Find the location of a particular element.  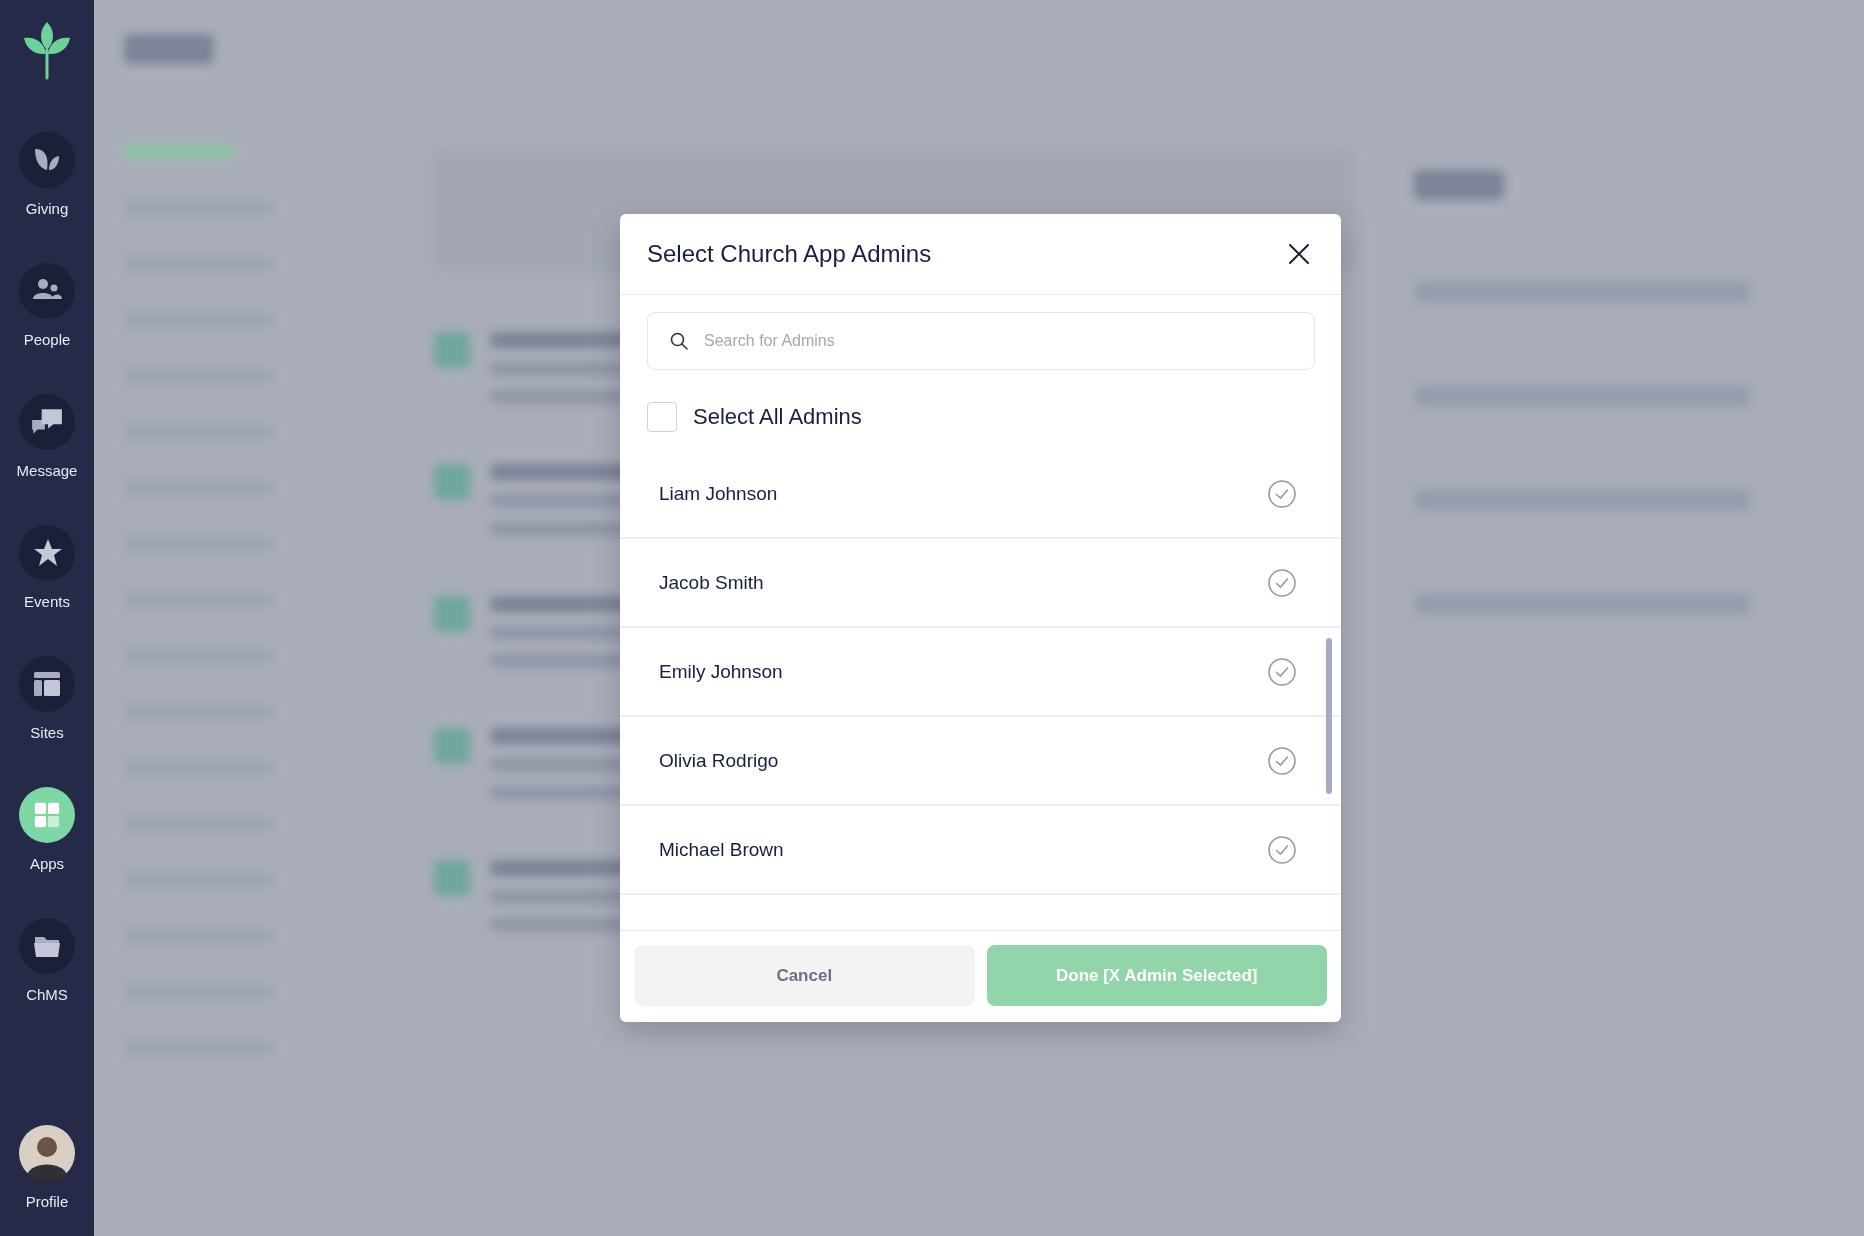

admin-name: Jacob Smith is located at coordinates (711, 582).